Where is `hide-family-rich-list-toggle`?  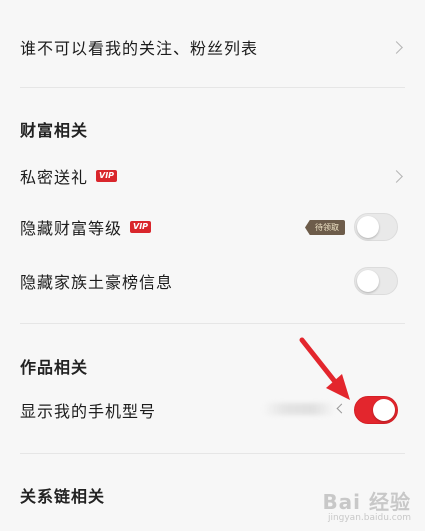 hide-family-rich-list-toggle is located at coordinates (376, 281).